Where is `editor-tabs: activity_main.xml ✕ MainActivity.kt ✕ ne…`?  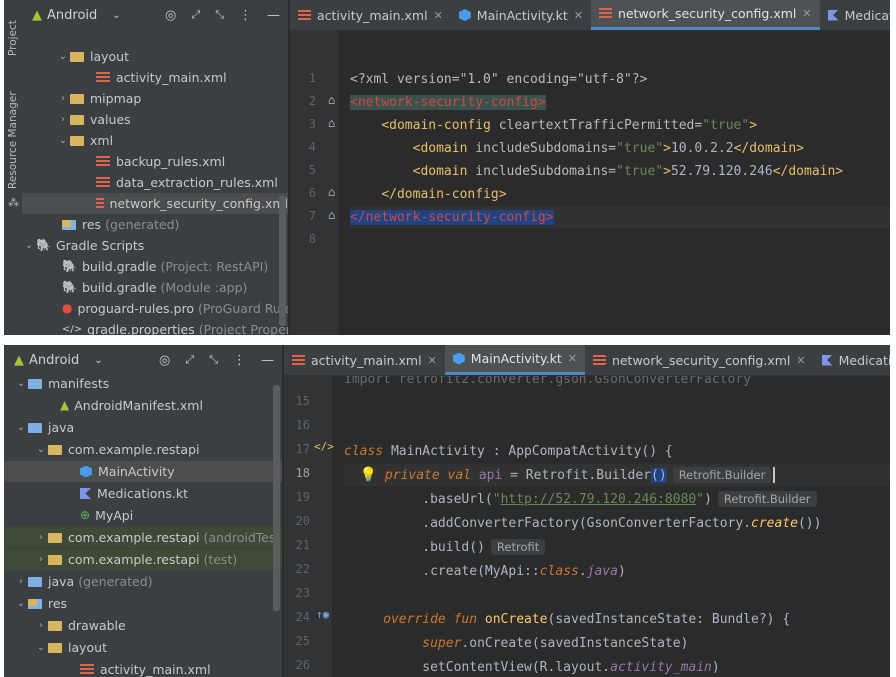 editor-tabs: activity_main.xml ✕ MainActivity.kt ✕ ne… is located at coordinates (590, 15).